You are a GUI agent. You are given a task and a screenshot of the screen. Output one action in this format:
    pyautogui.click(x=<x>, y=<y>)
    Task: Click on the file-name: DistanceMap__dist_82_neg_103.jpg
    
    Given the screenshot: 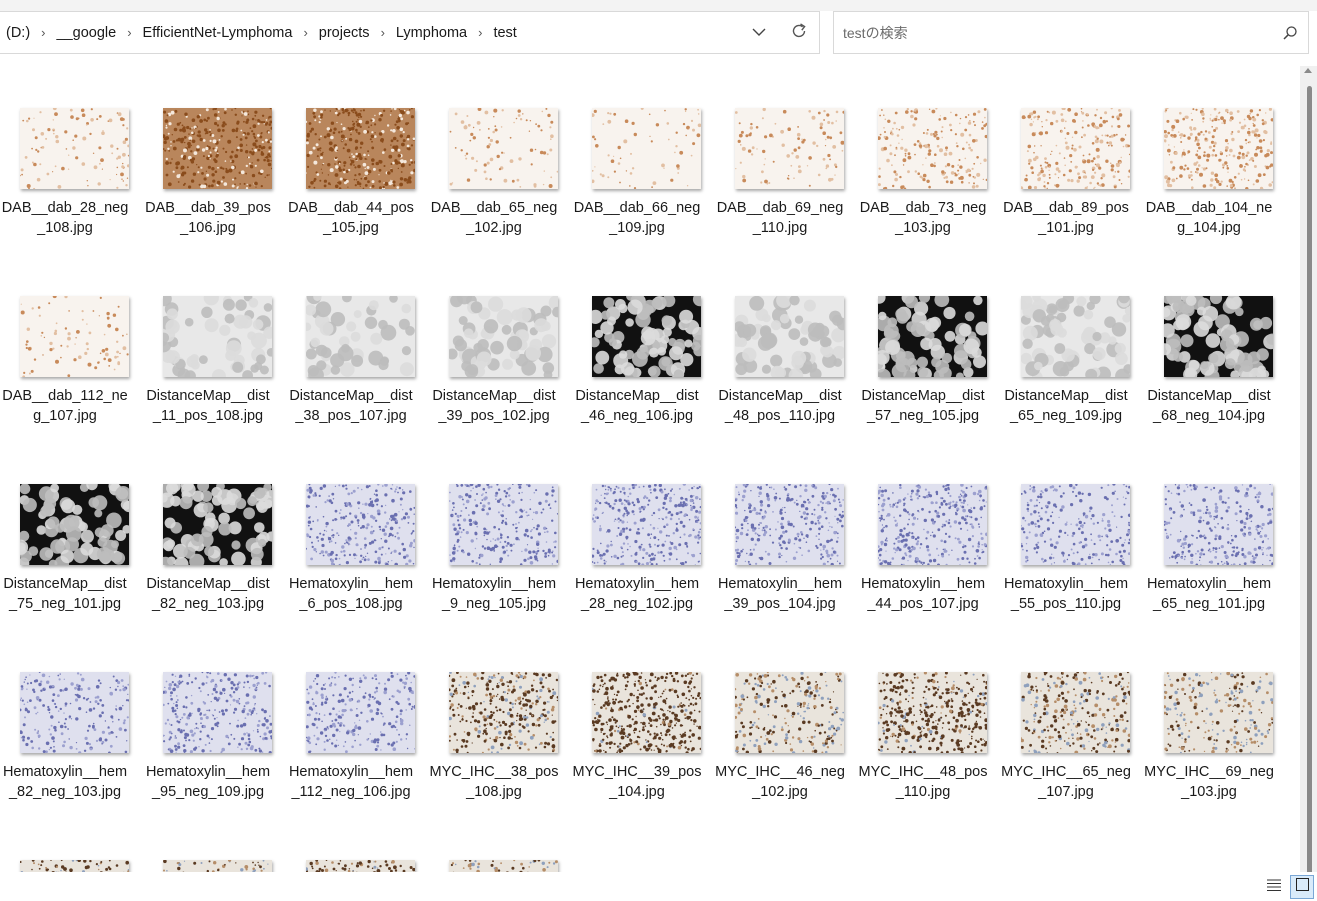 What is the action you would take?
    pyautogui.click(x=208, y=594)
    